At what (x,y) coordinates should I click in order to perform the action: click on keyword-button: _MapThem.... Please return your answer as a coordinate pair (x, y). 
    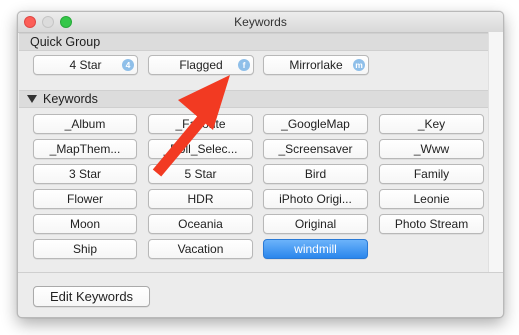
    Looking at the image, I should click on (85, 149).